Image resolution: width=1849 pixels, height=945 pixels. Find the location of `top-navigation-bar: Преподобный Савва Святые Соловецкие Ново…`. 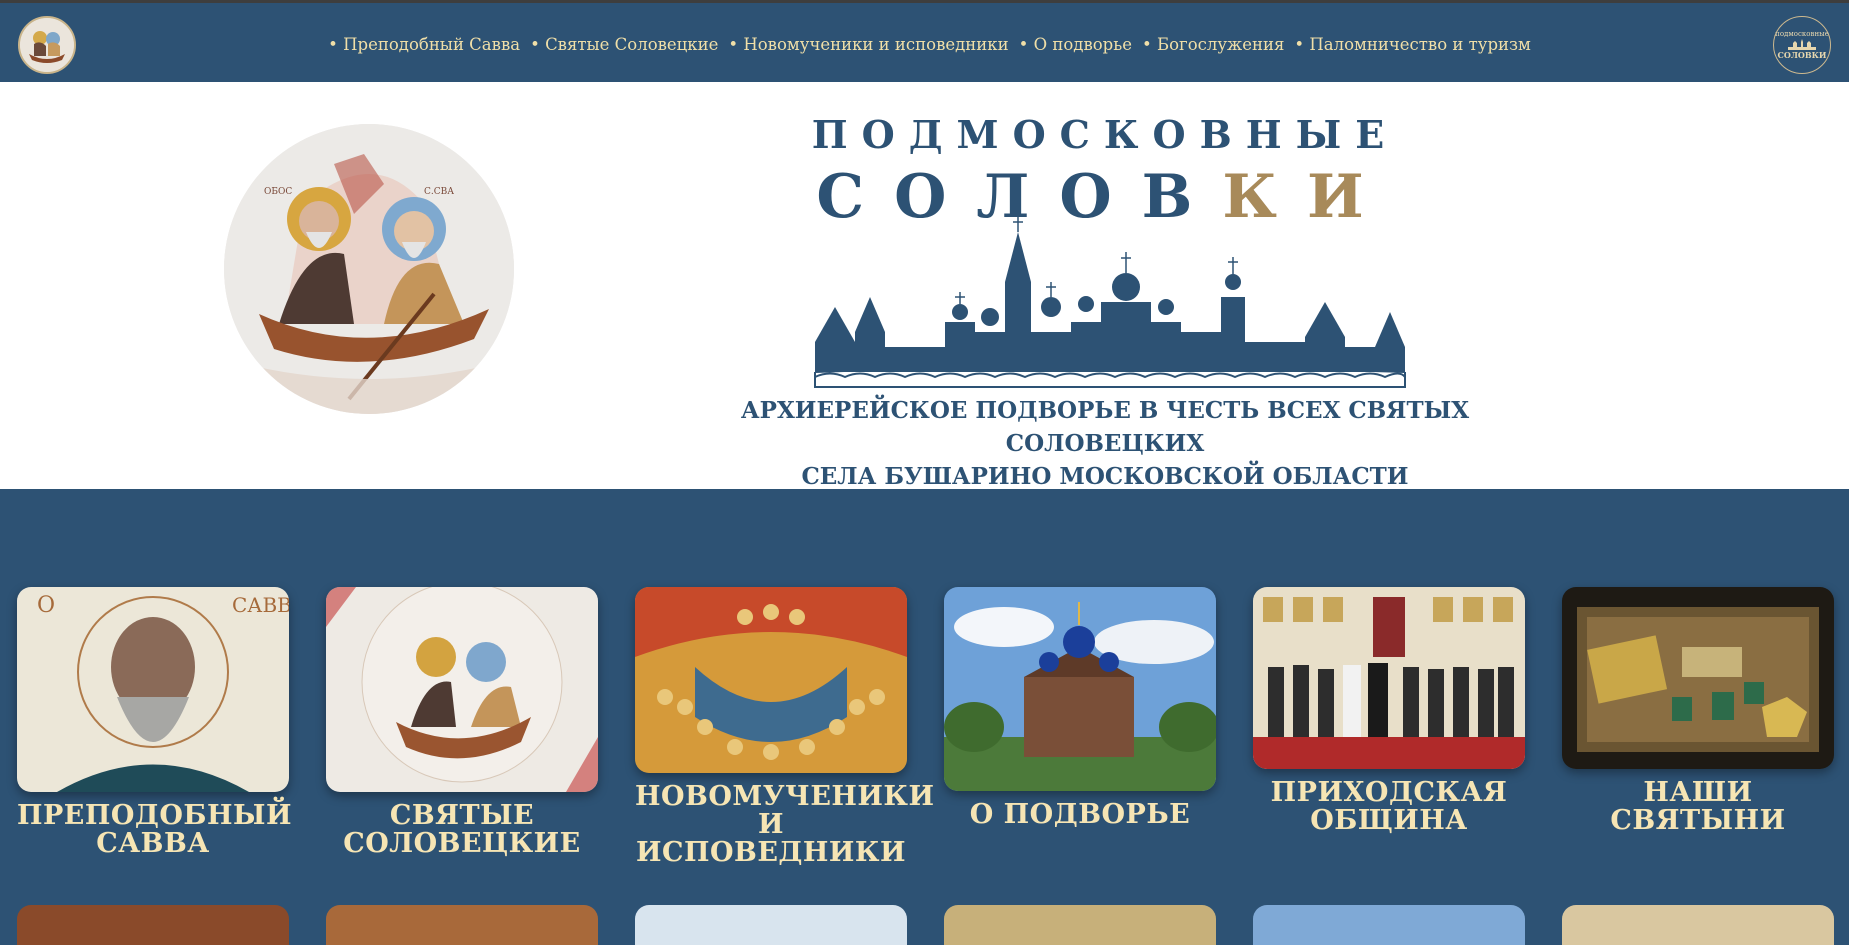

top-navigation-bar: Преподобный Савва Святые Соловецкие Ново… is located at coordinates (924, 41).